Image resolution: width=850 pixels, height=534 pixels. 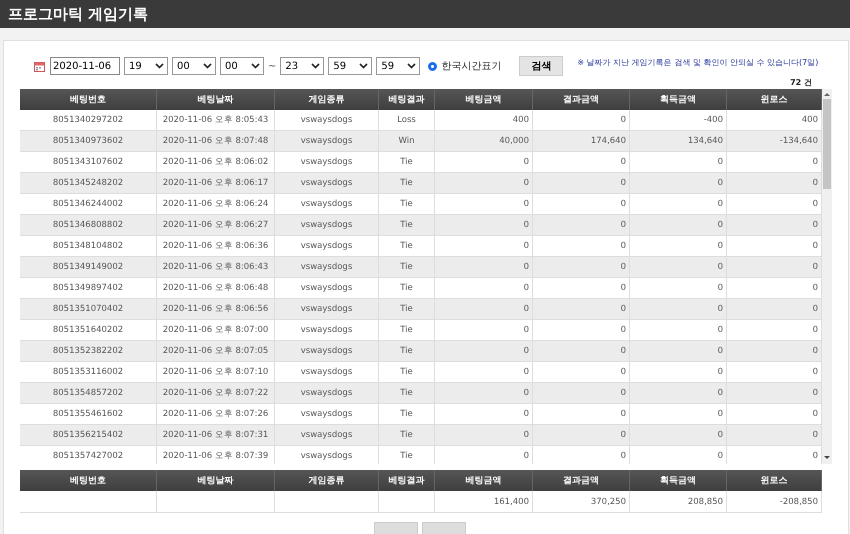 I want to click on table-cell: 2020-11-06 오후 8:07:22, so click(x=216, y=393).